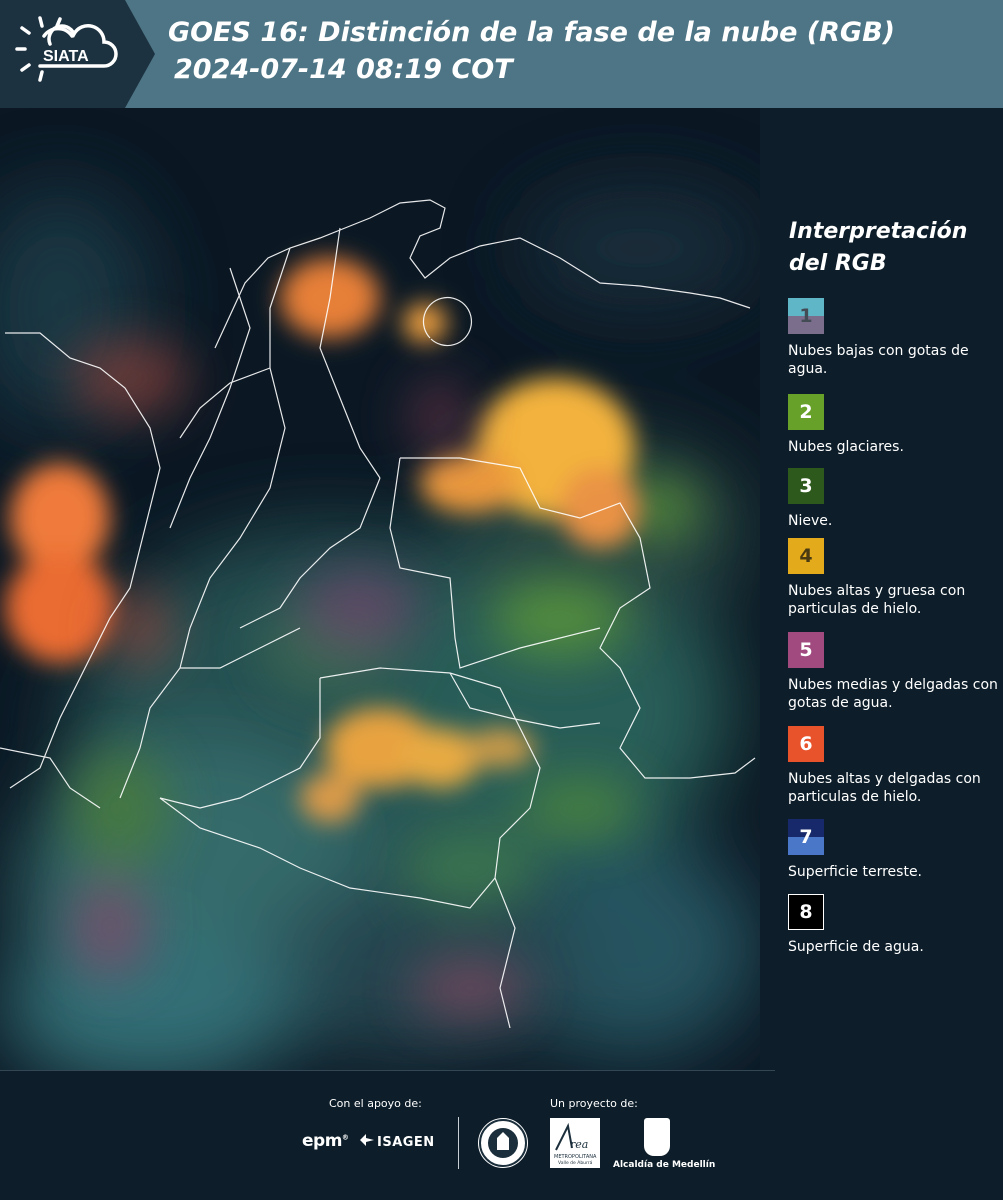  I want to click on legend-swatch-4: 4, so click(806, 556).